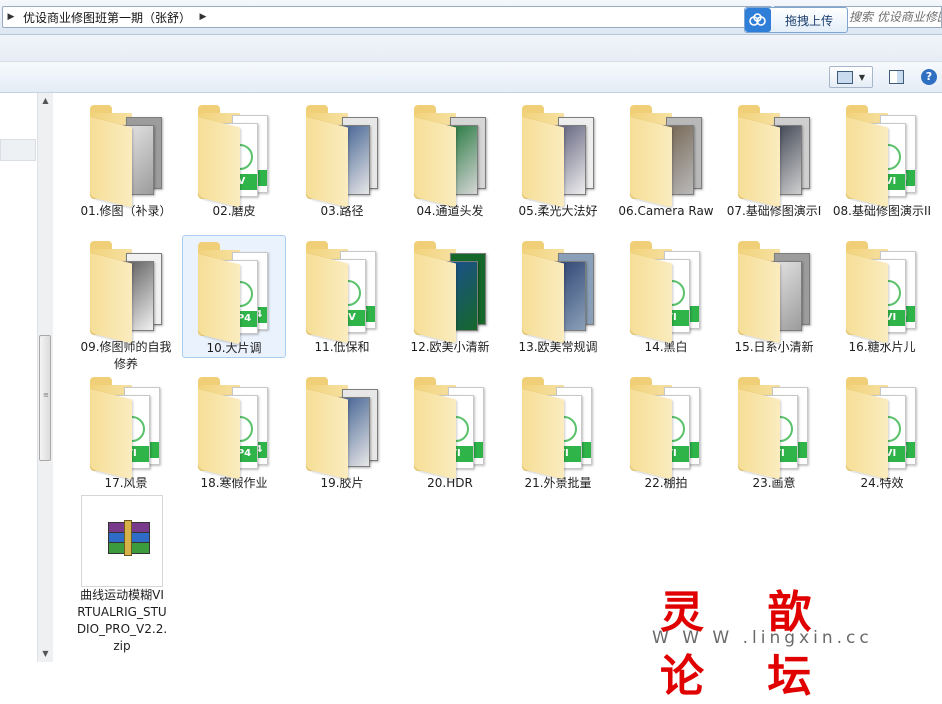 The height and width of the screenshot is (704, 942). I want to click on upload-label: 拖拽上传, so click(808, 20).